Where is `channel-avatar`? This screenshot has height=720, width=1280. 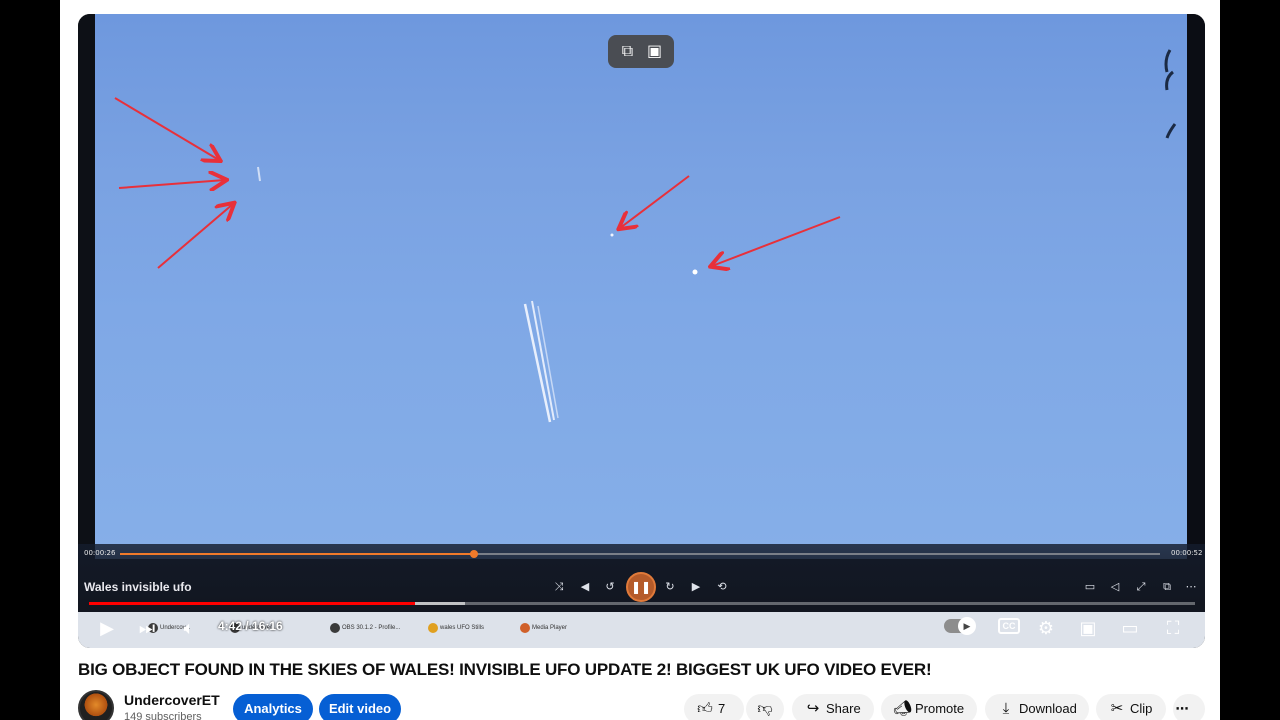
channel-avatar is located at coordinates (96, 705).